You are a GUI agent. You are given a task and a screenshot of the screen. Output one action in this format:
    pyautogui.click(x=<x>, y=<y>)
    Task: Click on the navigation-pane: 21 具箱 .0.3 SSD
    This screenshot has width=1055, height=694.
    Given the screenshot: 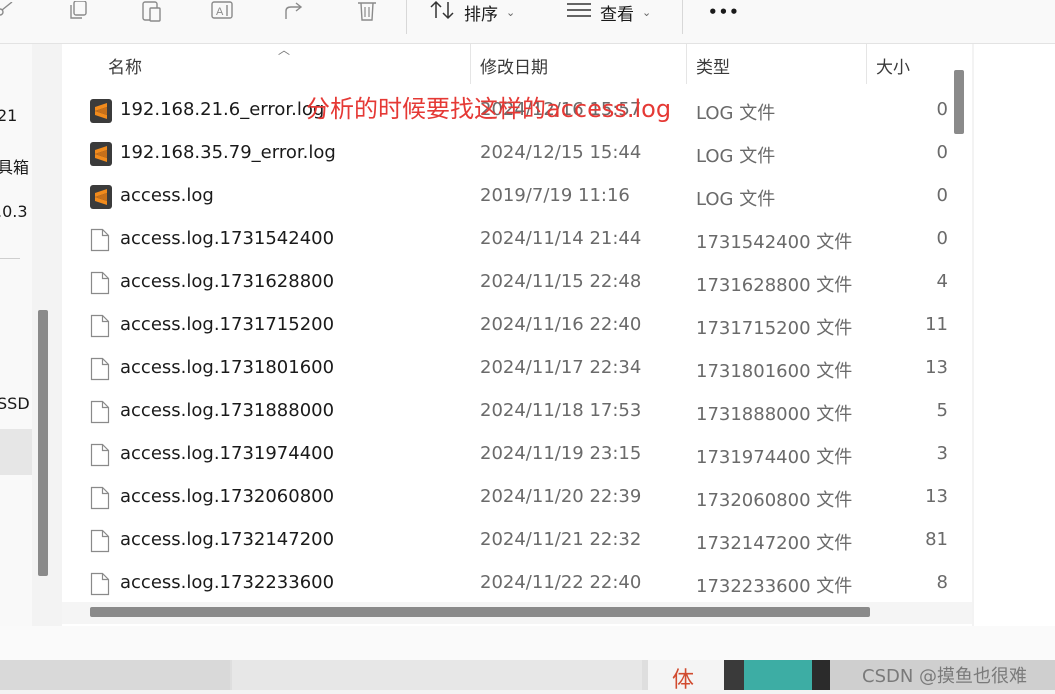 What is the action you would take?
    pyautogui.click(x=16, y=335)
    